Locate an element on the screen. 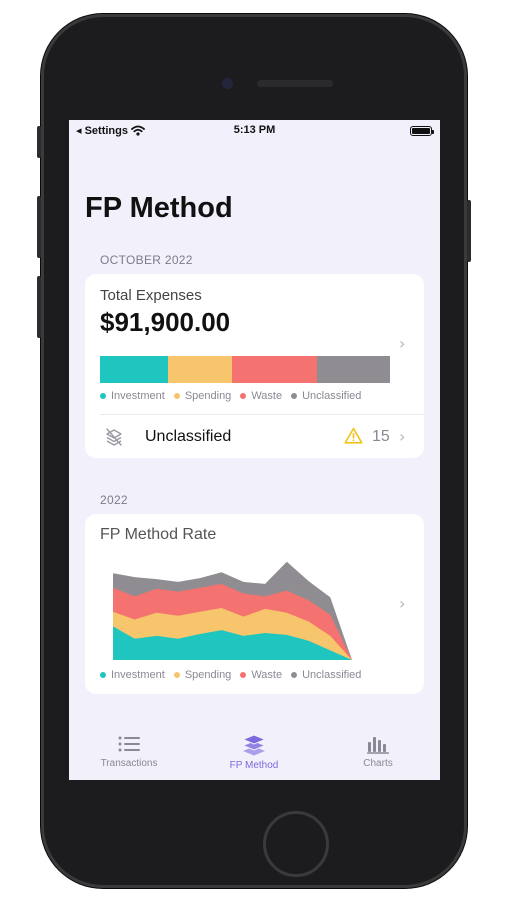 This screenshot has height=900, width=507. front-camera is located at coordinates (227, 83).